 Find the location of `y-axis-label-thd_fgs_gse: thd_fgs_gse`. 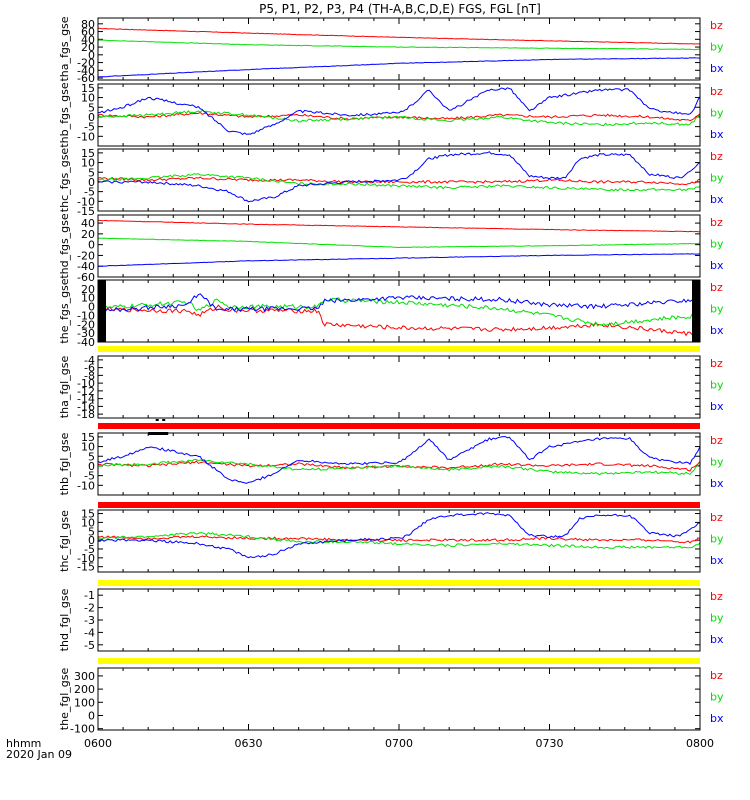

y-axis-label-thd_fgs_gse: thd_fgs_gse is located at coordinates (64, 246).